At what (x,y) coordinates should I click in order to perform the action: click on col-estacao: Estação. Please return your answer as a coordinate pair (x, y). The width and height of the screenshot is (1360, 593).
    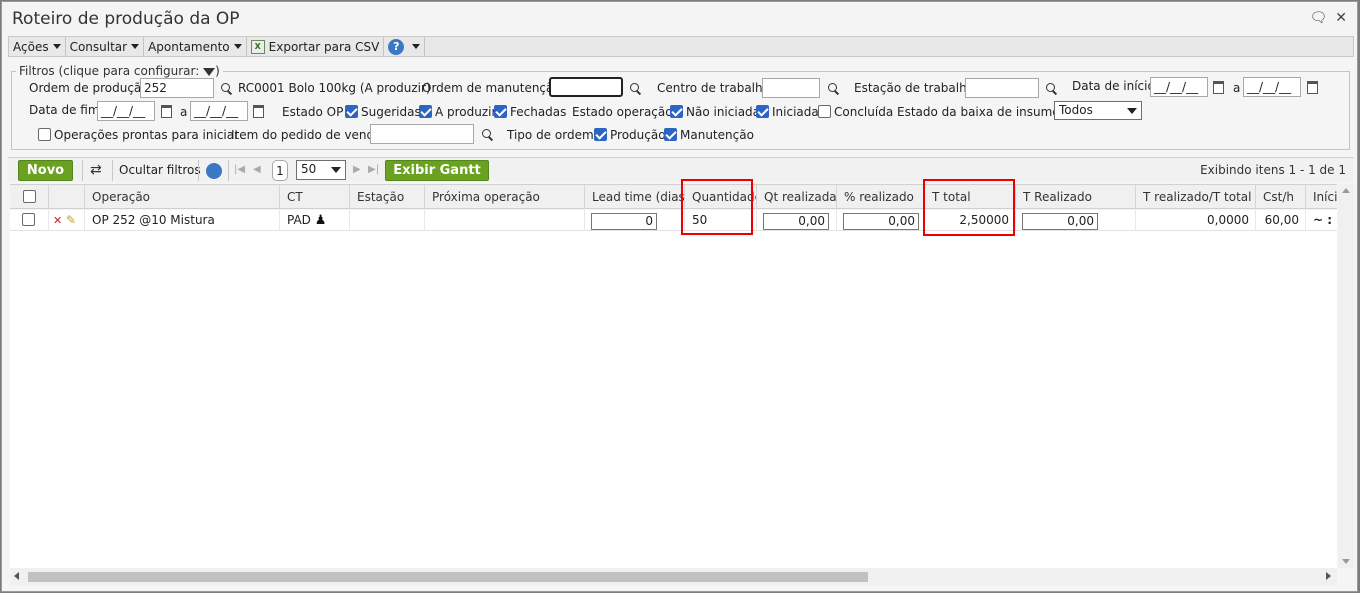
    Looking at the image, I should click on (386, 197).